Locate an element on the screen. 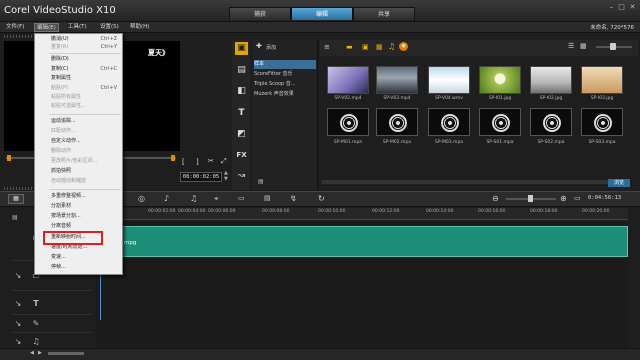  thumbnail-size-handle is located at coordinates (613, 46).